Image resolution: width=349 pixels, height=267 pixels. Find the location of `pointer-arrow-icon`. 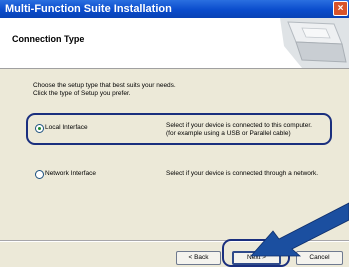

pointer-arrow-icon is located at coordinates (299, 229).